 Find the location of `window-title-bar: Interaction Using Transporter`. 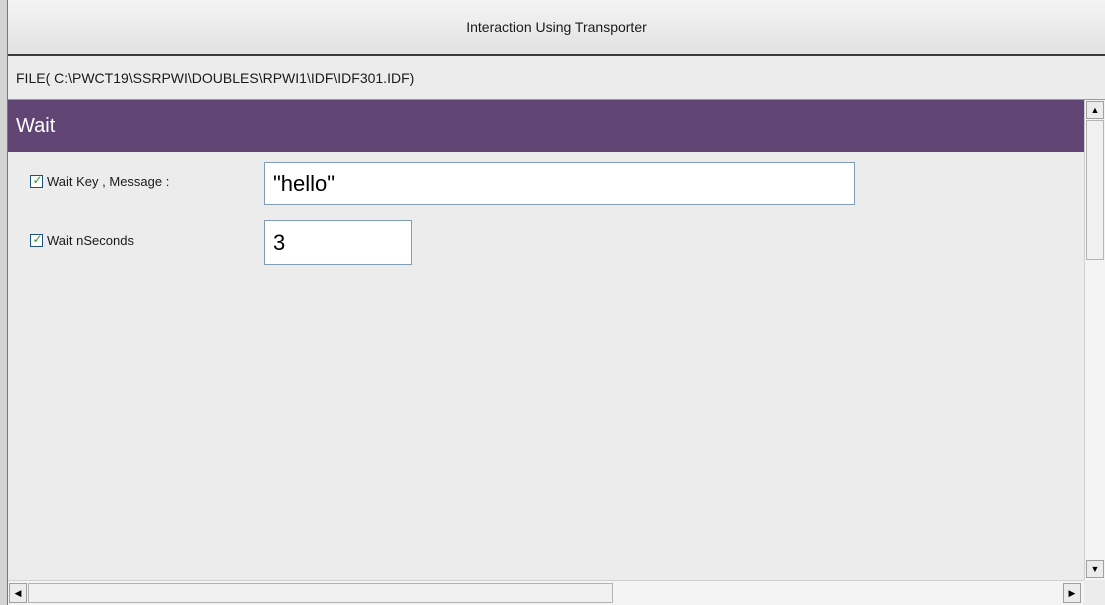

window-title-bar: Interaction Using Transporter is located at coordinates (556, 28).